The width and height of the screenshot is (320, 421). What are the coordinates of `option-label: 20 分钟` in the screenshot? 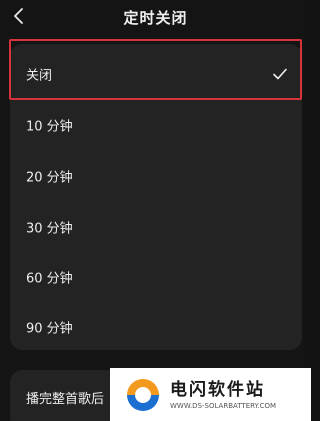 It's located at (49, 178).